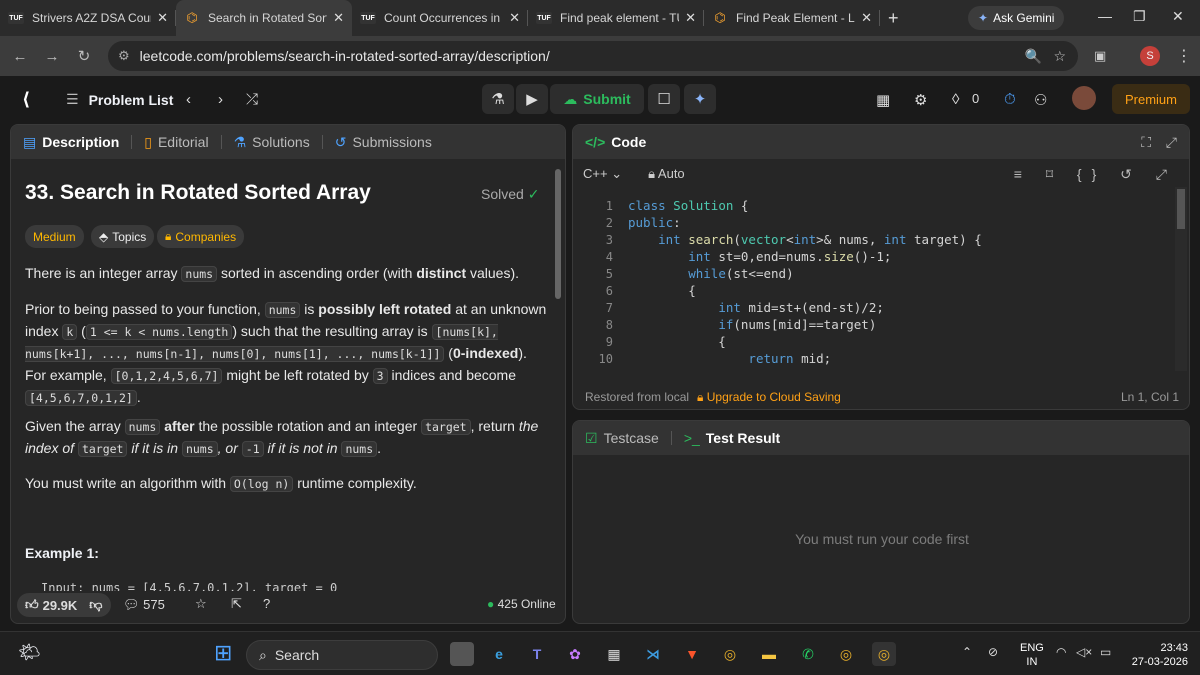 The width and height of the screenshot is (1200, 675). Describe the element at coordinates (52, 56) in the screenshot. I see `forward-icon: →` at that location.